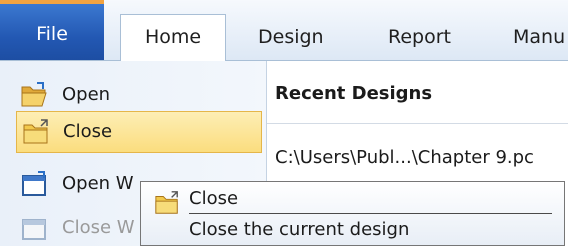 The image size is (568, 250). Describe the element at coordinates (539, 37) in the screenshot. I see `tab-manu: Manu` at that location.